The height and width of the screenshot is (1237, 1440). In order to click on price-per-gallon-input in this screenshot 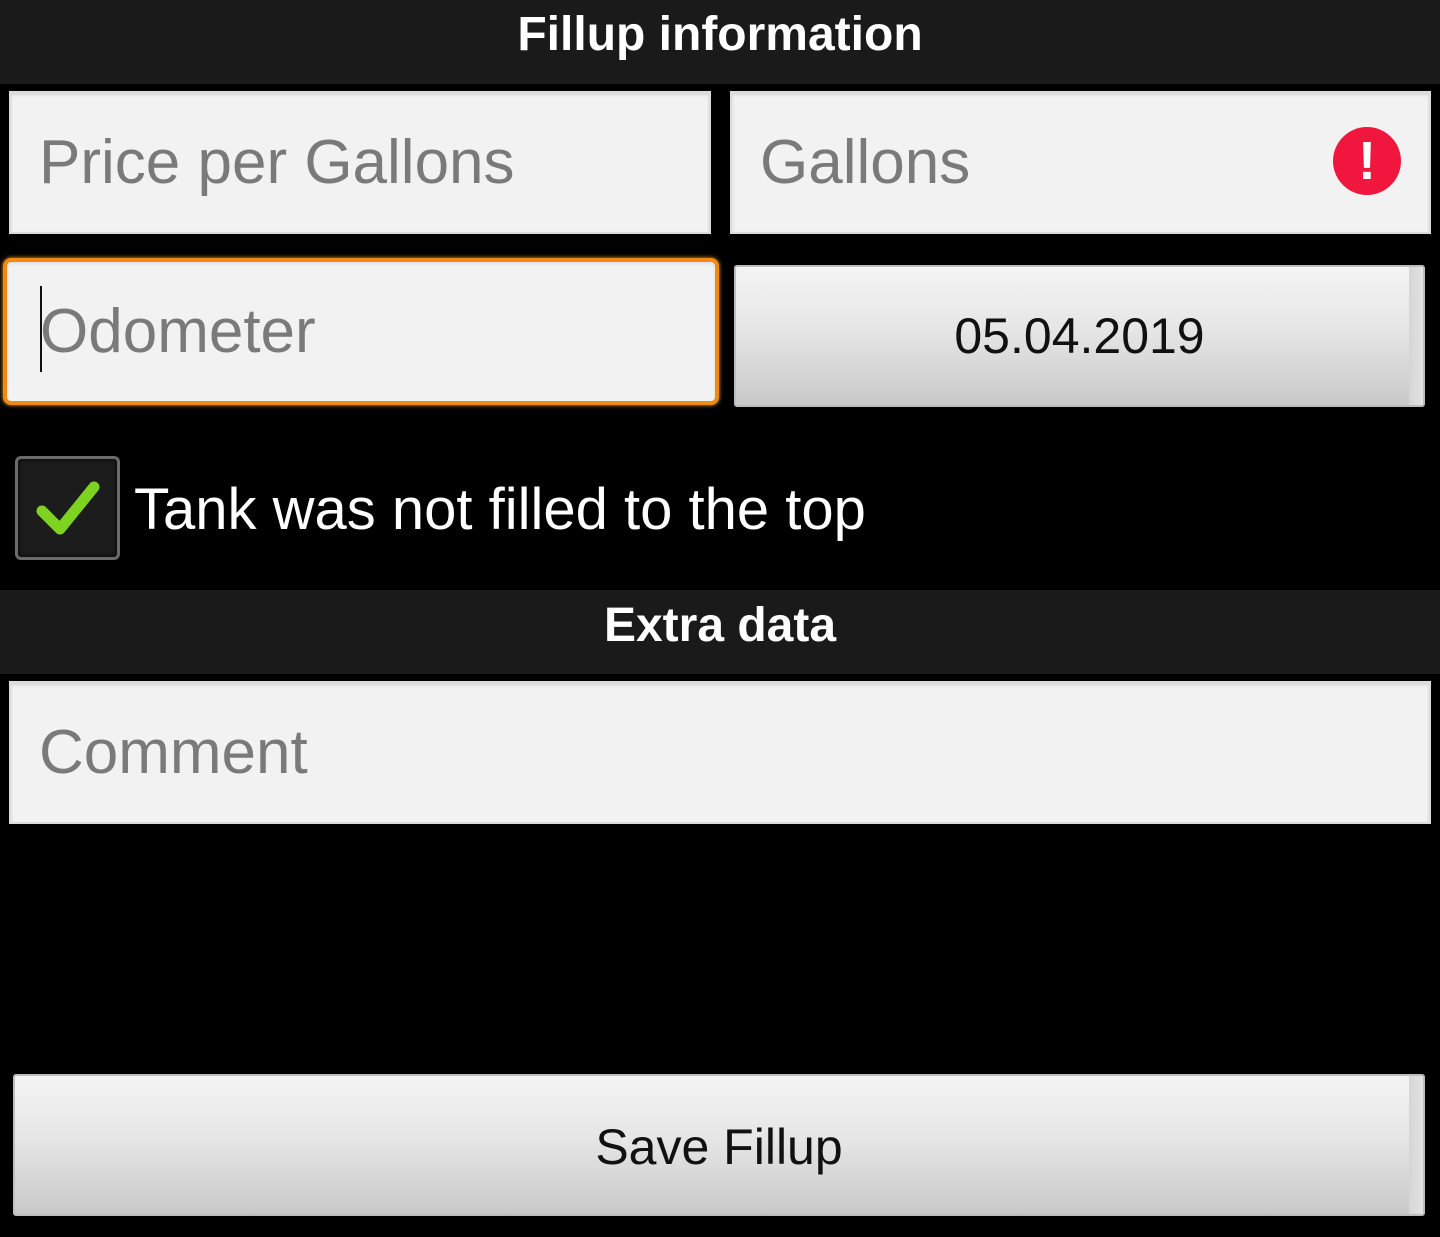, I will do `click(360, 162)`.